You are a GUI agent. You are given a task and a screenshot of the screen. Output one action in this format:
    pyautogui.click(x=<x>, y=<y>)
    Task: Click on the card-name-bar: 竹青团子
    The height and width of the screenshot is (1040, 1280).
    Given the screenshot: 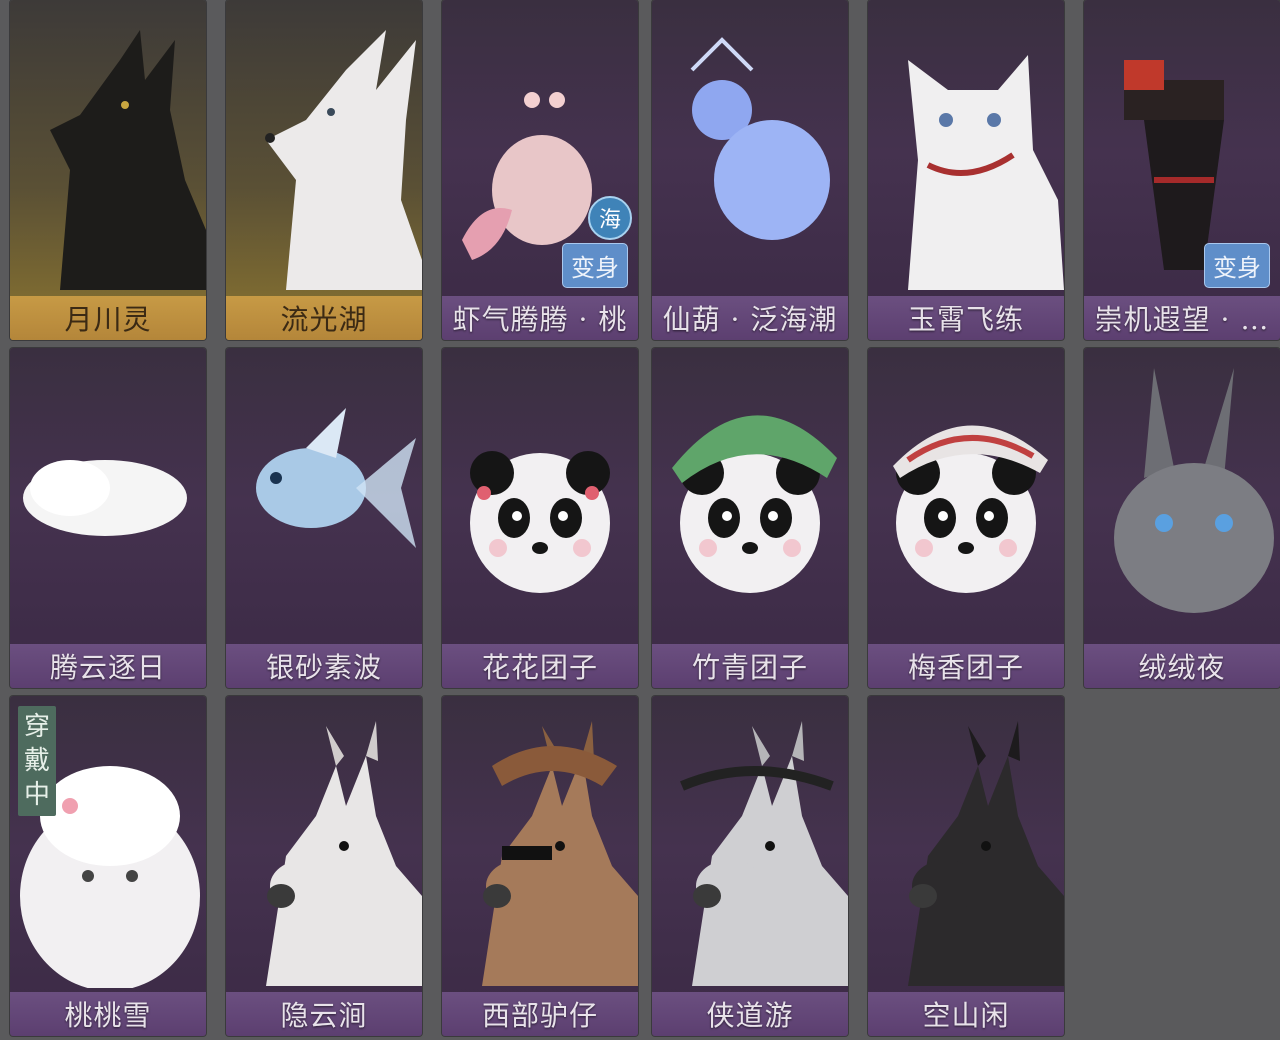 What is the action you would take?
    pyautogui.click(x=750, y=666)
    